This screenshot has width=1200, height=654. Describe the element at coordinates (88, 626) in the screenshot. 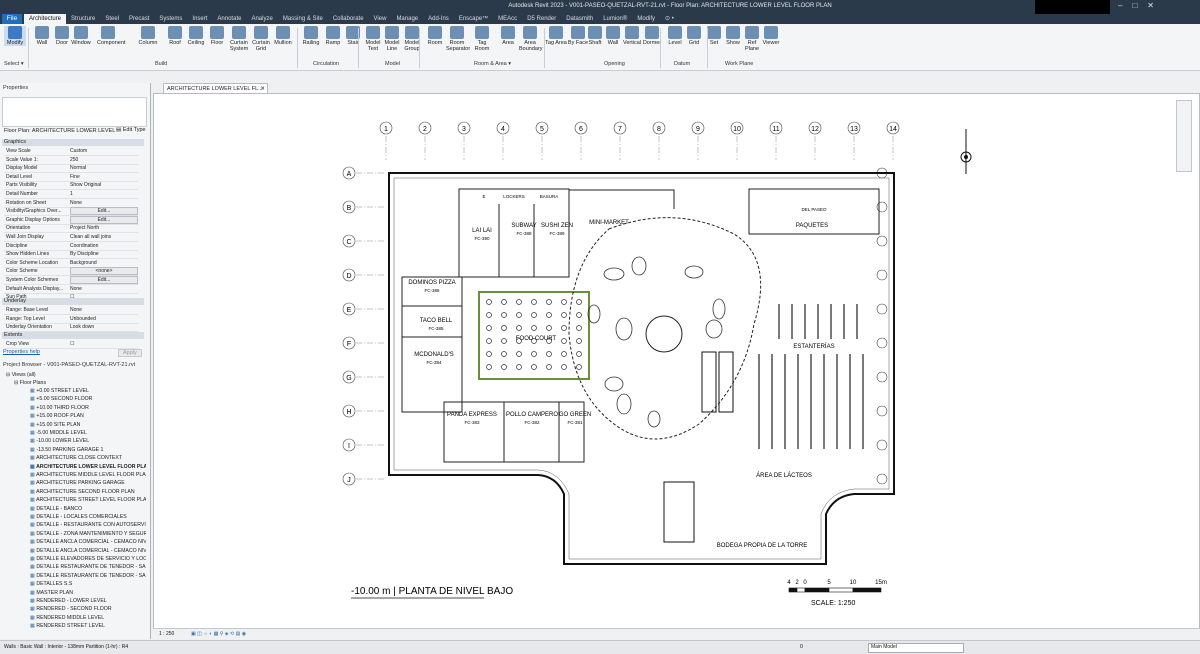

I see `floor-plan-item: ▦ RENDERED STREET LEVEL` at that location.